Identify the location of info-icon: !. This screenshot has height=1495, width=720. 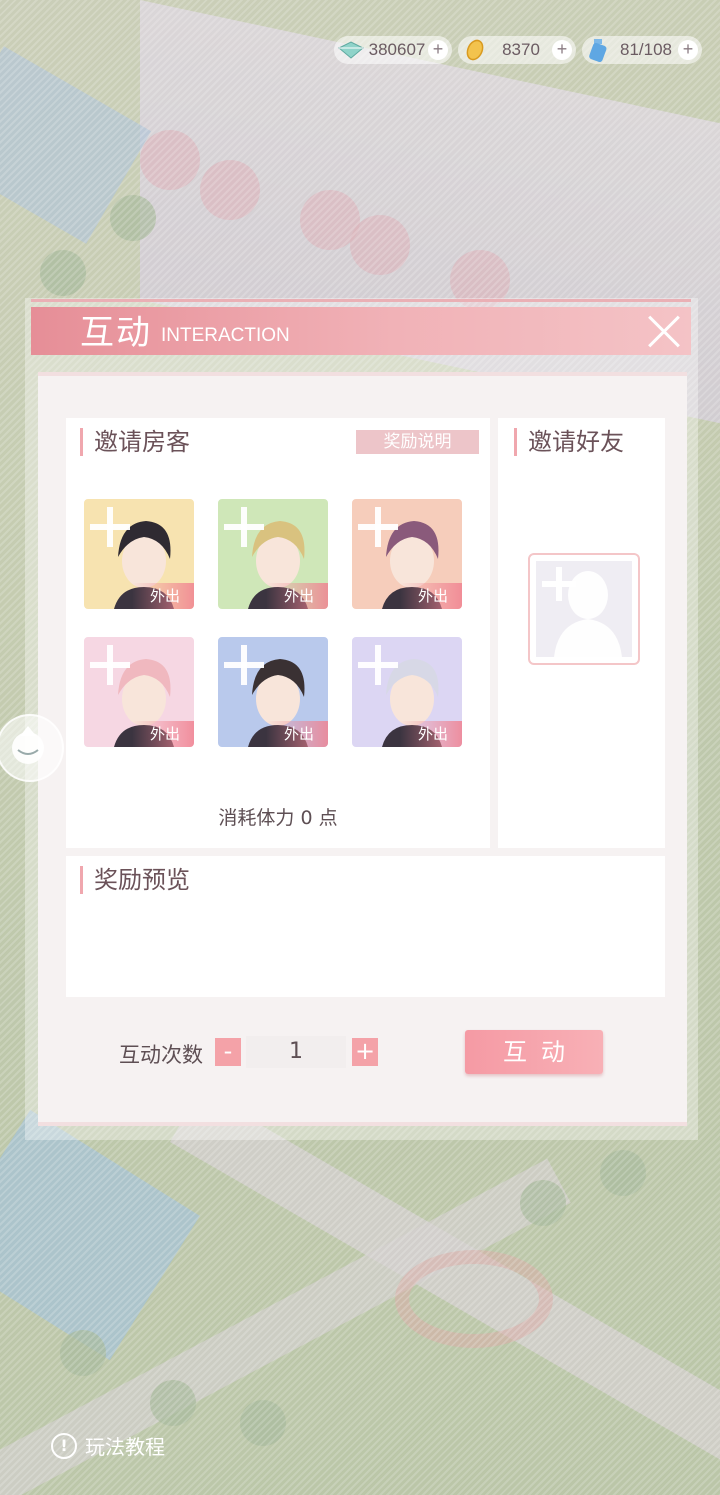
(64, 1445).